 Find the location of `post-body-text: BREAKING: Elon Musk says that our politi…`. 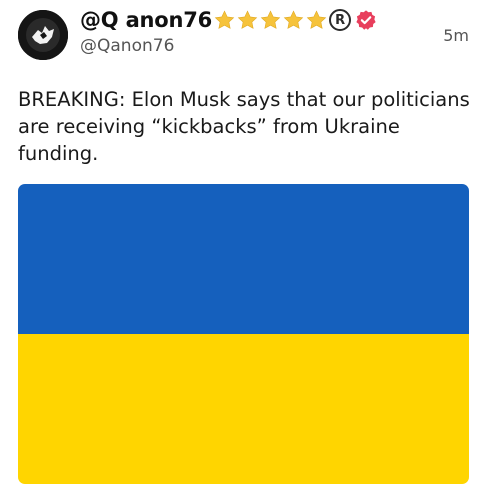

post-body-text: BREAKING: Elon Musk says that our politi… is located at coordinates (244, 126).